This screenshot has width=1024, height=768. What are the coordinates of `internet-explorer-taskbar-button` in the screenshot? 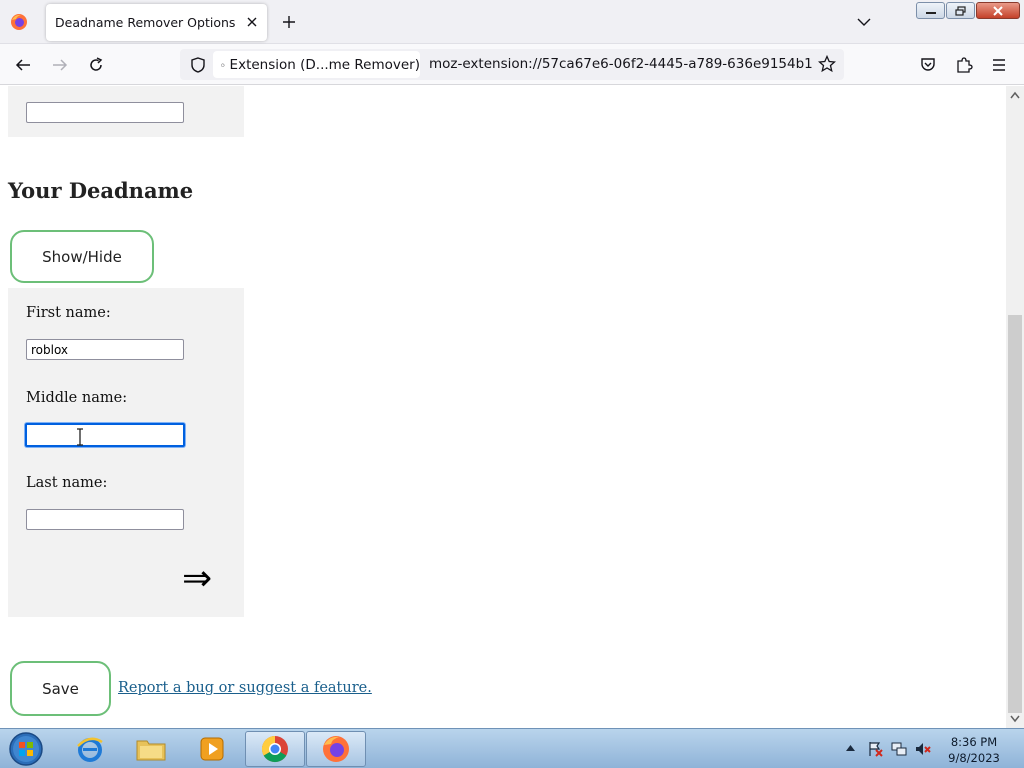 It's located at (90, 749).